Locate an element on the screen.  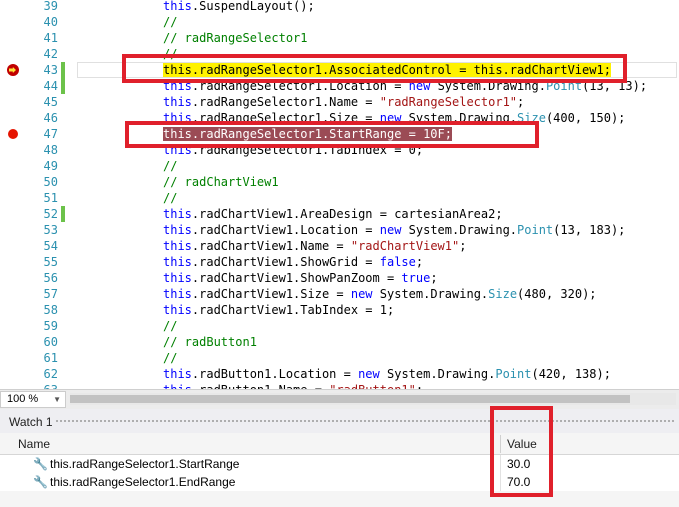
code-line: 59 // is located at coordinates (339, 326).